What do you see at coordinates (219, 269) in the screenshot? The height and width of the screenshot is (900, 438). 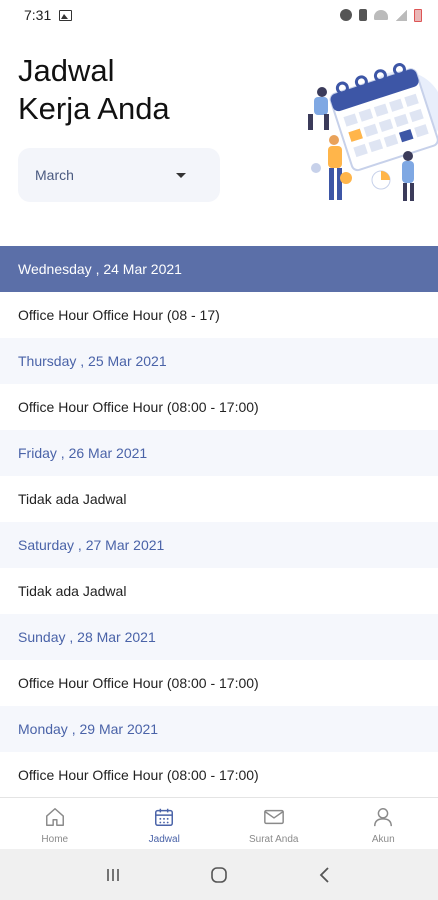 I see `day-header: Wednesday , 24 Mar 2021` at bounding box center [219, 269].